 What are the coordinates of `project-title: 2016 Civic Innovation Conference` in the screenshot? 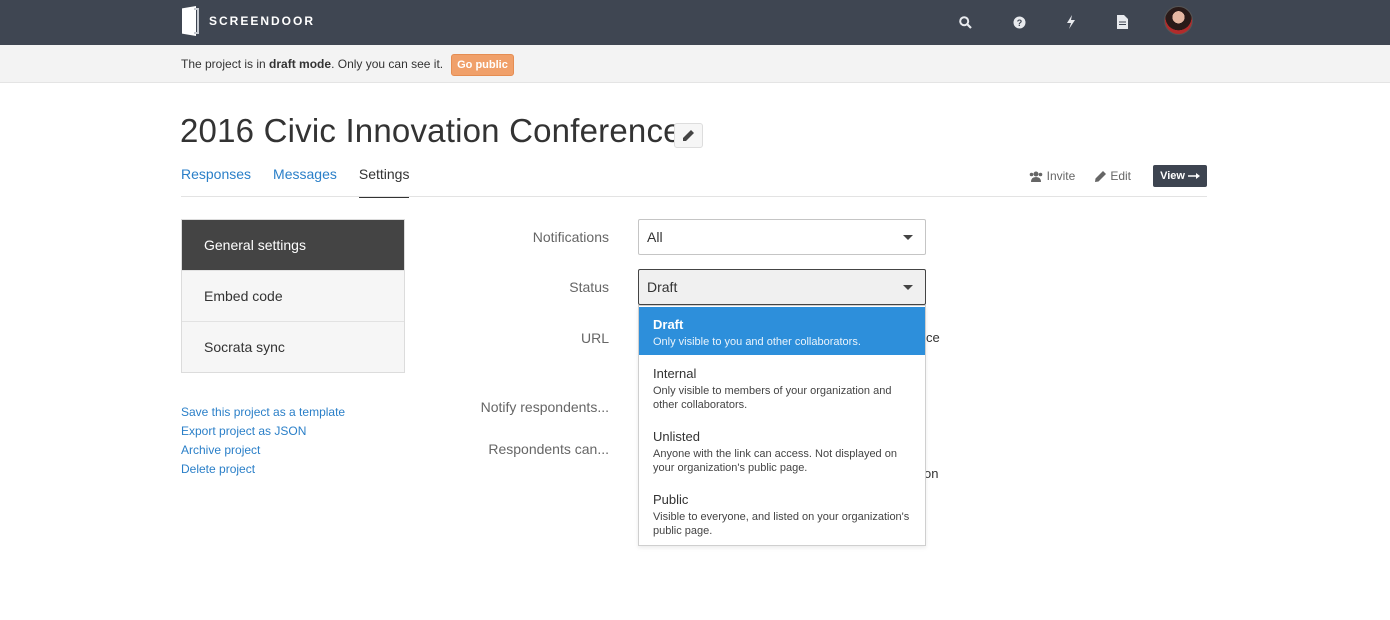 It's located at (431, 130).